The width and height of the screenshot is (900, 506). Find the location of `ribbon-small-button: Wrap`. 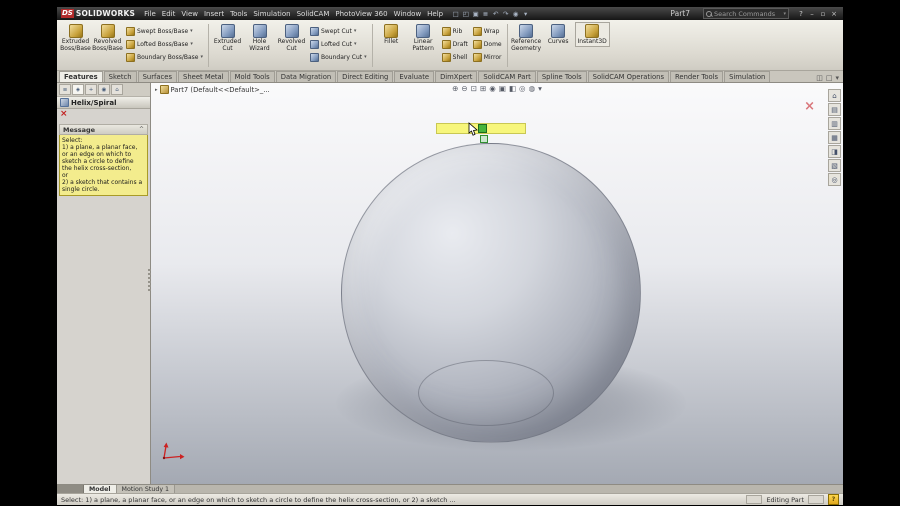

ribbon-small-button: Wrap is located at coordinates (487, 31).